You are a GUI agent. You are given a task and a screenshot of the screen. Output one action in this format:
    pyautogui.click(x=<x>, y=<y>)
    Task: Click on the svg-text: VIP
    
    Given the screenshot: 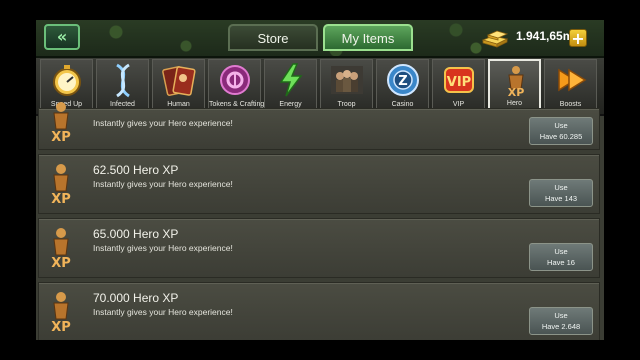 What is the action you would take?
    pyautogui.click(x=459, y=82)
    